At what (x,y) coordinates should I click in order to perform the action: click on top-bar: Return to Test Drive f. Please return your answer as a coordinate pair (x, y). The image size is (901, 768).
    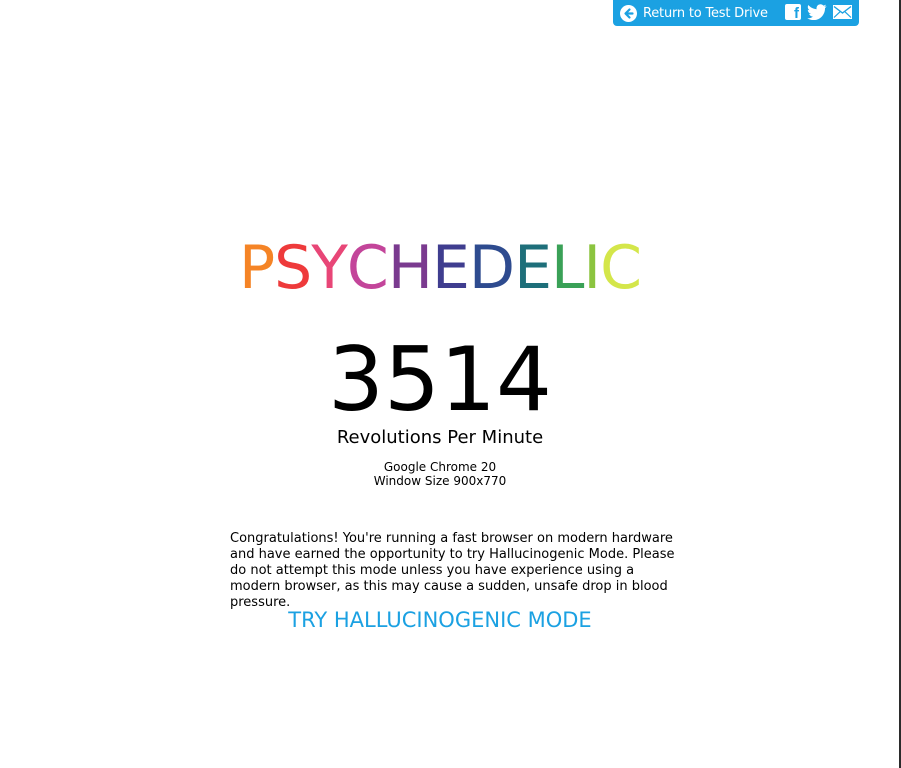
    Looking at the image, I should click on (736, 13).